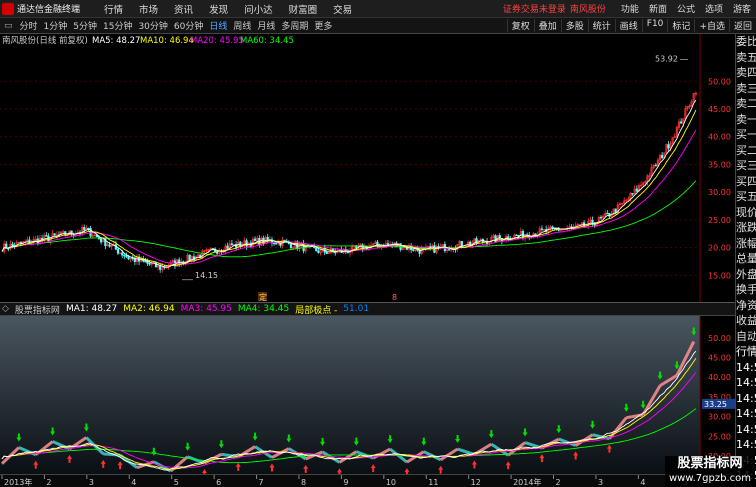 This screenshot has height=487, width=756. Describe the element at coordinates (746, 227) in the screenshot. I see `side-item-12: 涨跌` at that location.